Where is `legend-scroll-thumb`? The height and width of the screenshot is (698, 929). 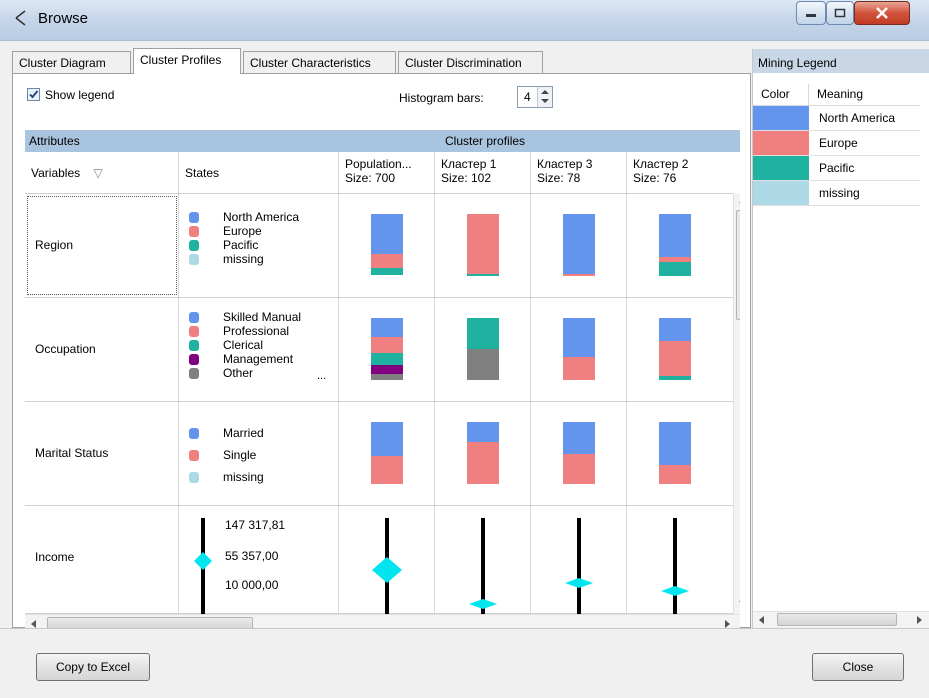
legend-scroll-thumb is located at coordinates (837, 619).